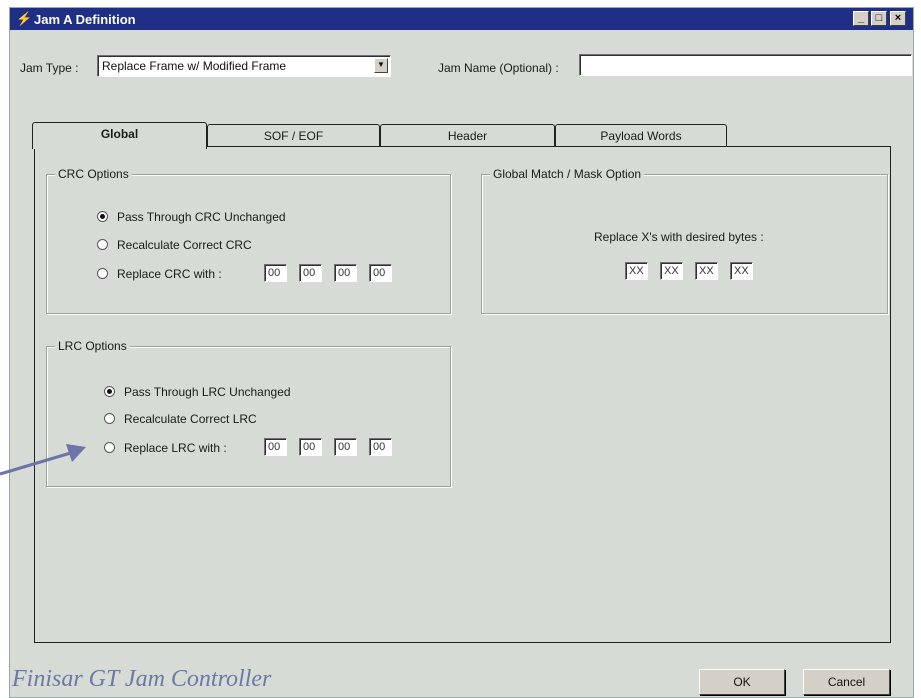 The width and height of the screenshot is (921, 698). I want to click on chevron-down-icon: ▼, so click(381, 65).